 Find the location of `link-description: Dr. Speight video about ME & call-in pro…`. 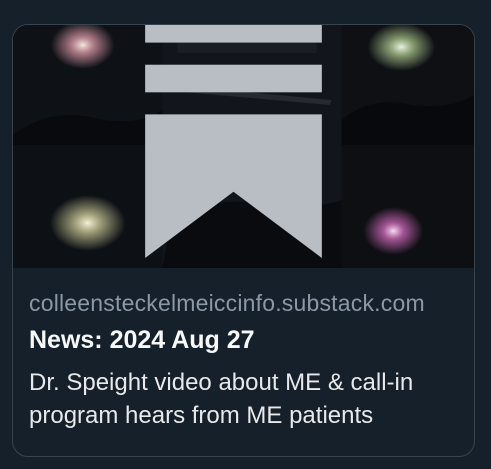

link-description: Dr. Speight video about ME & call-in pro… is located at coordinates (221, 399).